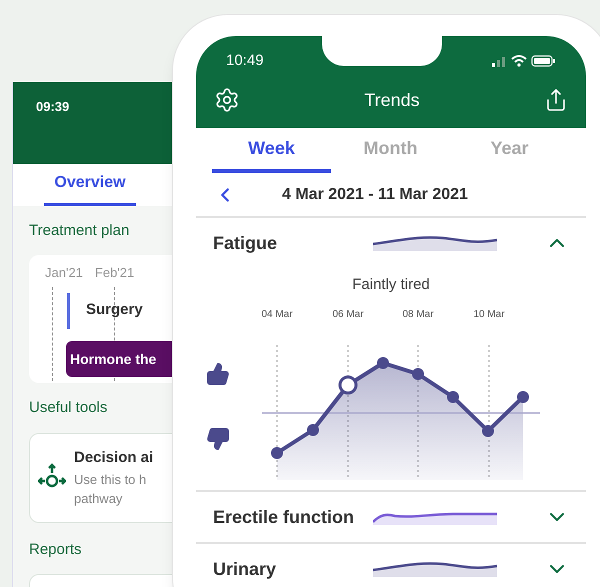 The image size is (600, 587). What do you see at coordinates (68, 408) in the screenshot?
I see `section-heading: Useful tools` at bounding box center [68, 408].